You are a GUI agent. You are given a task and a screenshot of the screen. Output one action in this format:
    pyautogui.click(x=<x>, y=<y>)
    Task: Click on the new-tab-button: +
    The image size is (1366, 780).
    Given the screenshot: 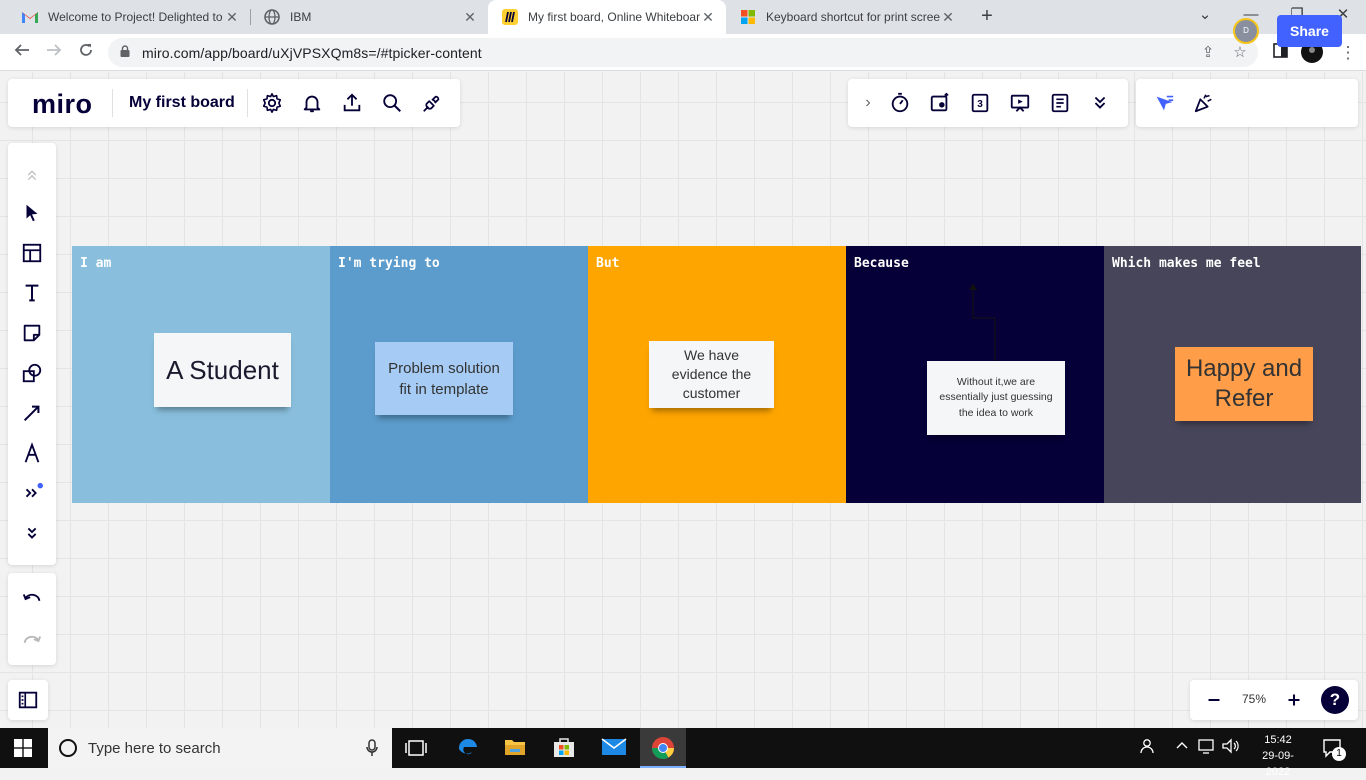 What is the action you would take?
    pyautogui.click(x=987, y=16)
    